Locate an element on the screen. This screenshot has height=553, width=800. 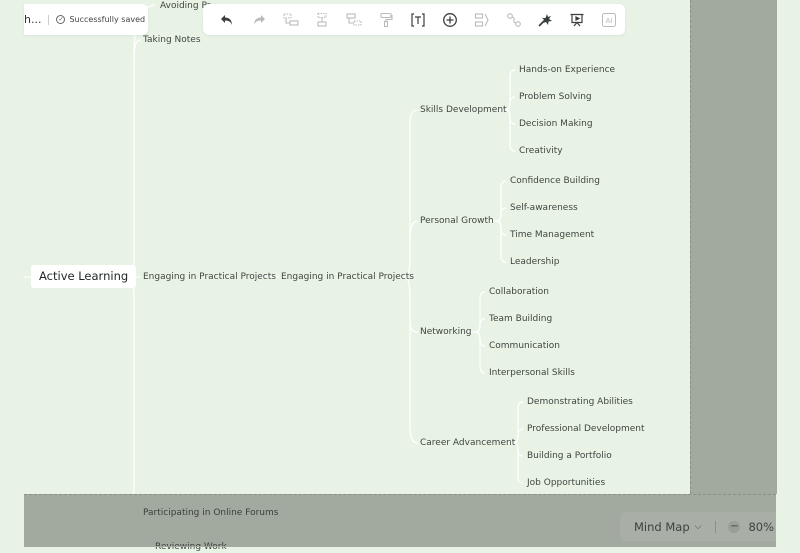
magic-button is located at coordinates (545, 20).